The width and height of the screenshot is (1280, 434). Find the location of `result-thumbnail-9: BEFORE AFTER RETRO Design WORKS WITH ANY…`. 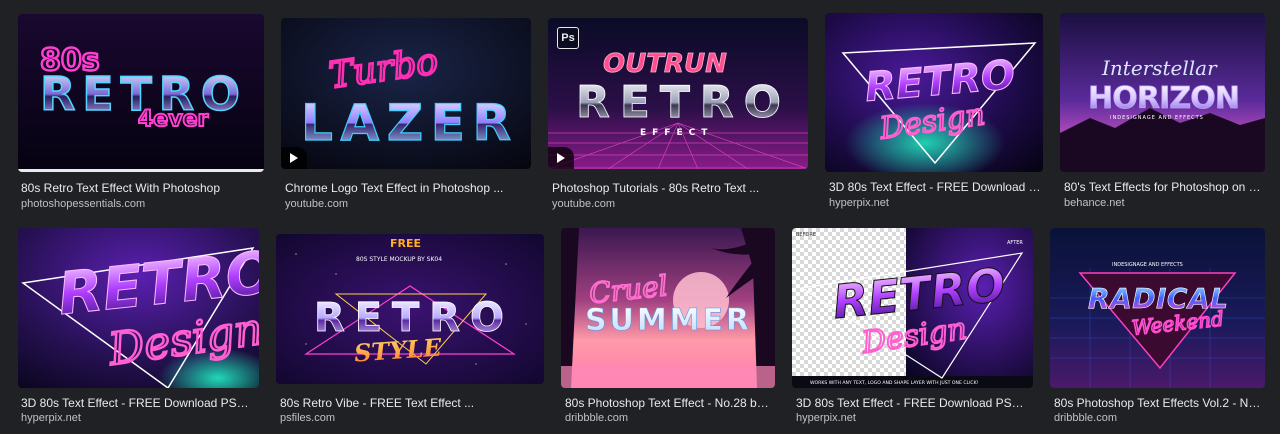

result-thumbnail-9: BEFORE AFTER RETRO Design WORKS WITH ANY… is located at coordinates (912, 308).